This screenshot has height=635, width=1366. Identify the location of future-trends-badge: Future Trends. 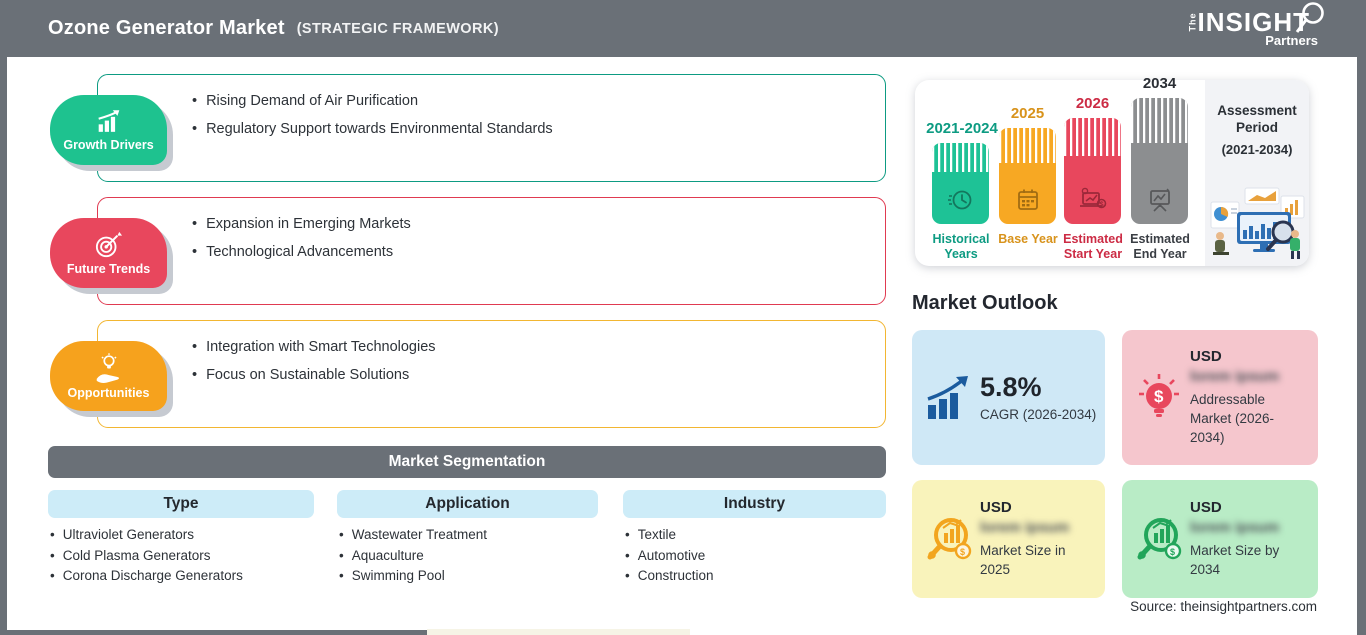
(108, 253).